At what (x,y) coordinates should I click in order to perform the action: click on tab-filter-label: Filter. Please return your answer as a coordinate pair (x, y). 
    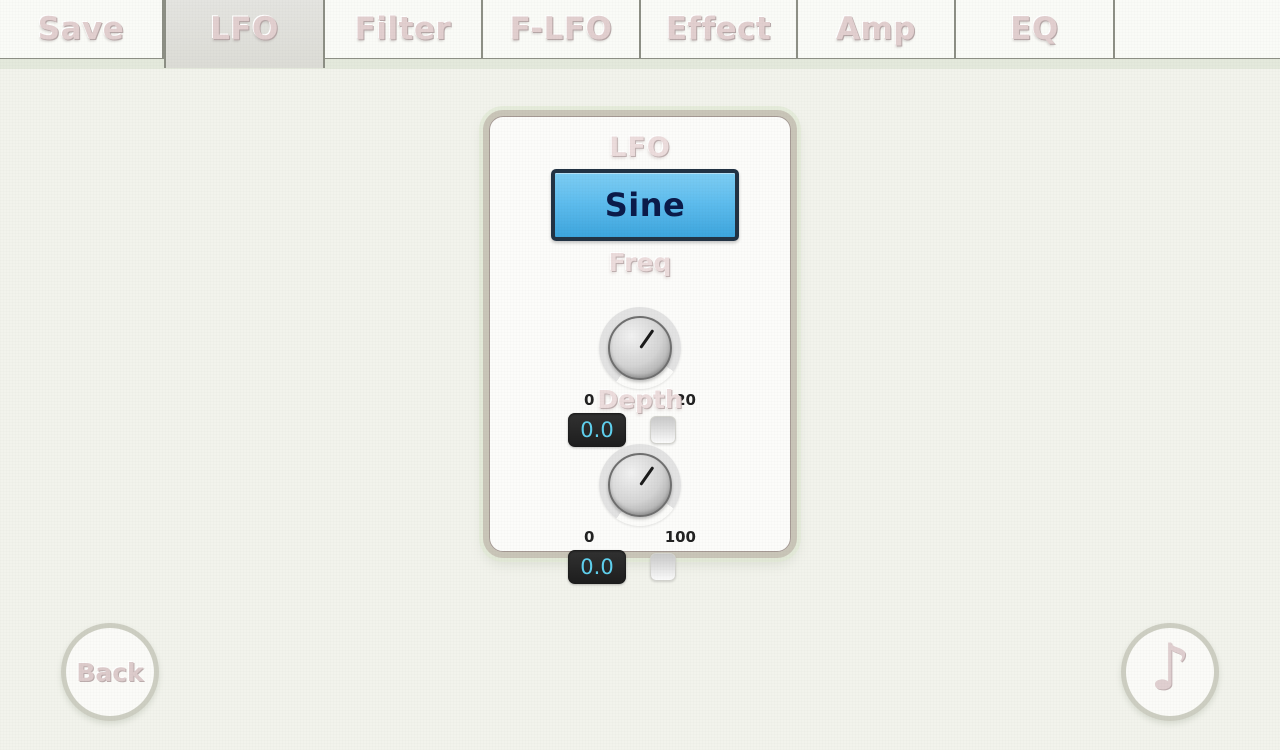
    Looking at the image, I should click on (403, 29).